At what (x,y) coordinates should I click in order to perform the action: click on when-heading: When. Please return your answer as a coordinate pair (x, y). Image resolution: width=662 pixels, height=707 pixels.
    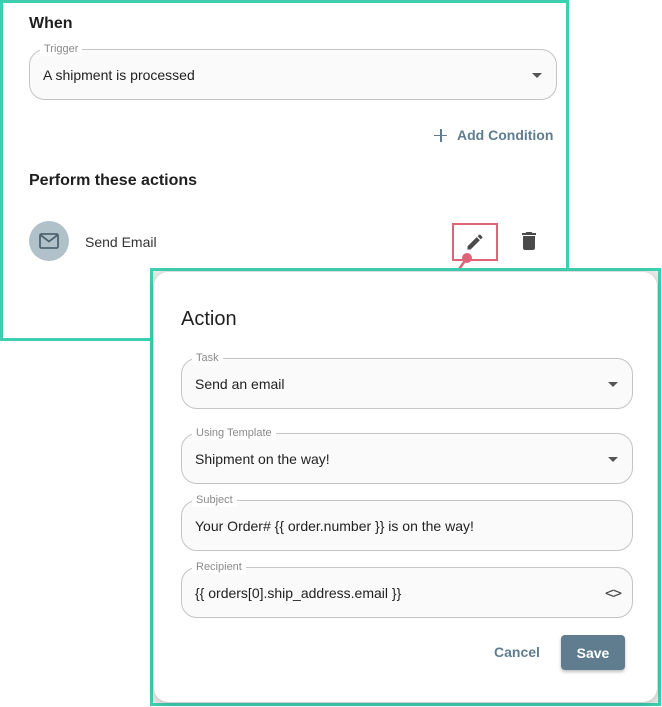
    Looking at the image, I should click on (51, 23).